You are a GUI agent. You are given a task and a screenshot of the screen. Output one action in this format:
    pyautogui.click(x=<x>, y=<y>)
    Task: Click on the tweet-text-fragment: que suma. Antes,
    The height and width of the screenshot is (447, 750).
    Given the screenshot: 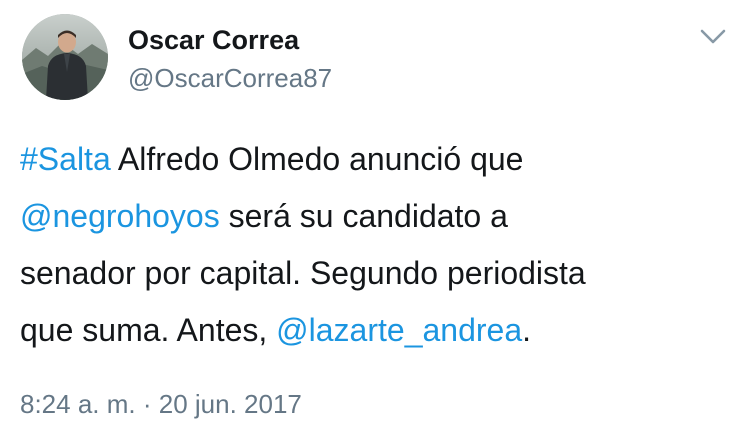 What is the action you would take?
    pyautogui.click(x=148, y=330)
    